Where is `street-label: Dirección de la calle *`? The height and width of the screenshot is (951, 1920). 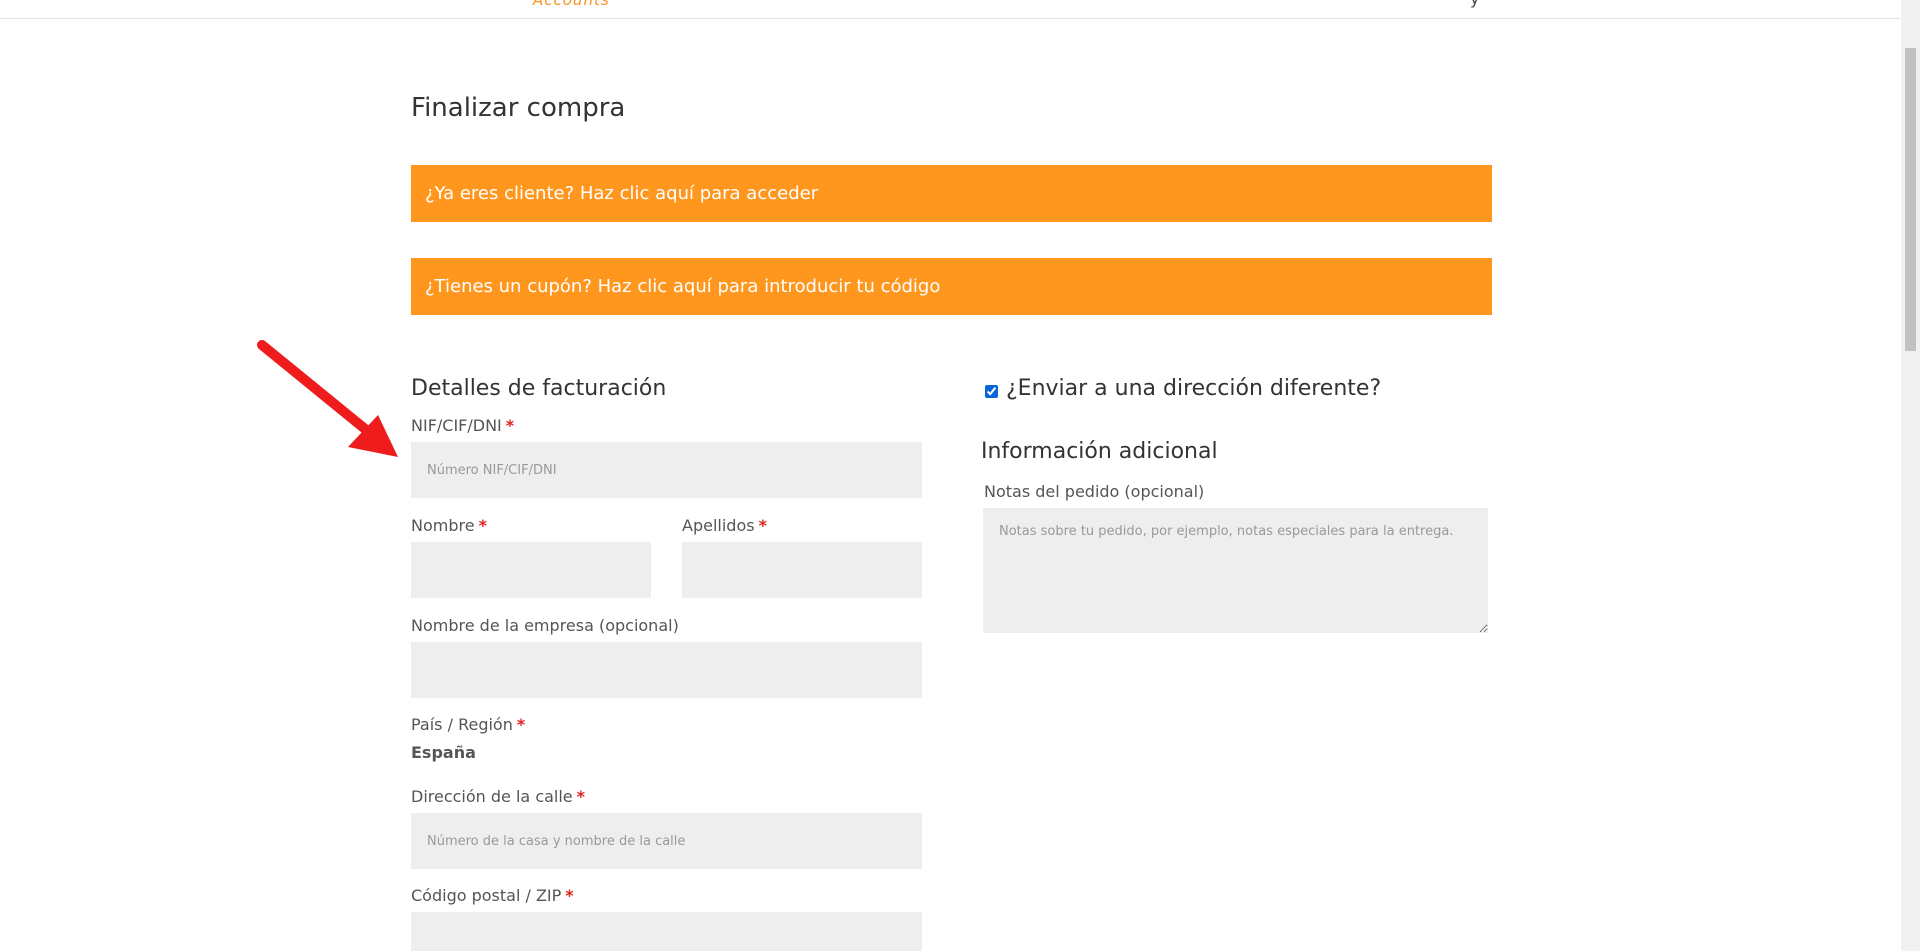
street-label: Dirección de la calle * is located at coordinates (498, 796).